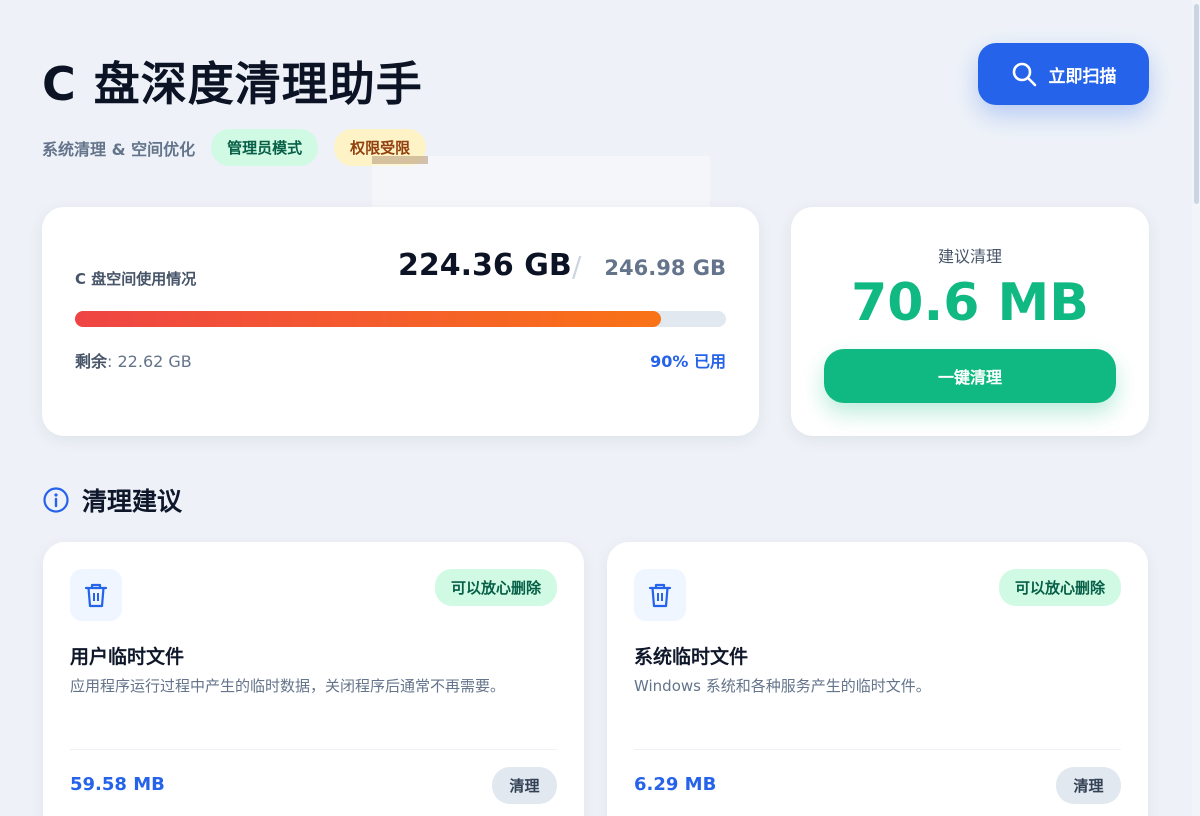 The width and height of the screenshot is (1200, 816). Describe the element at coordinates (119, 149) in the screenshot. I see `page-subtitle: 系统清理 & 空间优化` at that location.